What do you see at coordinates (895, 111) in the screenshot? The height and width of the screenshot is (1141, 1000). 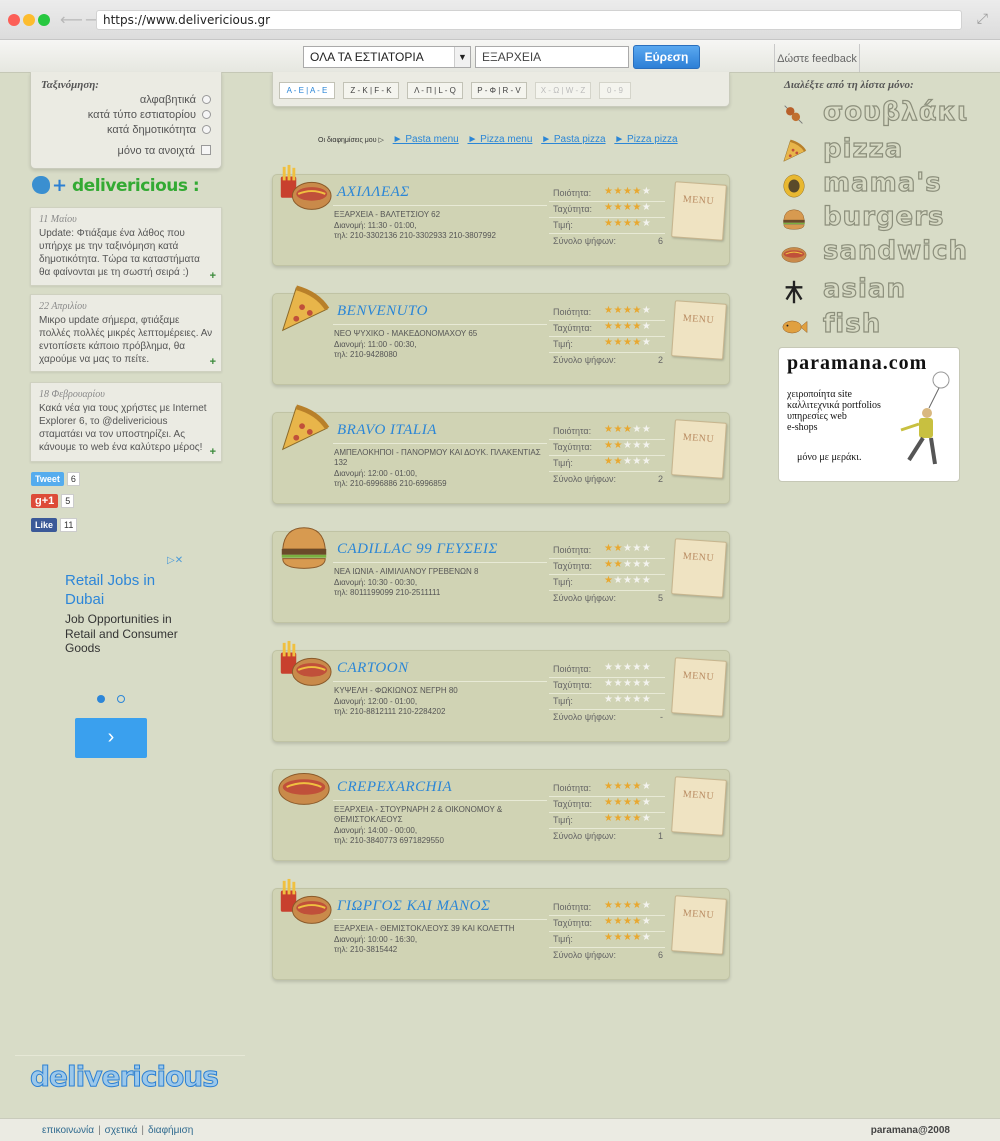 I see `category-label: σουβλάκι` at bounding box center [895, 111].